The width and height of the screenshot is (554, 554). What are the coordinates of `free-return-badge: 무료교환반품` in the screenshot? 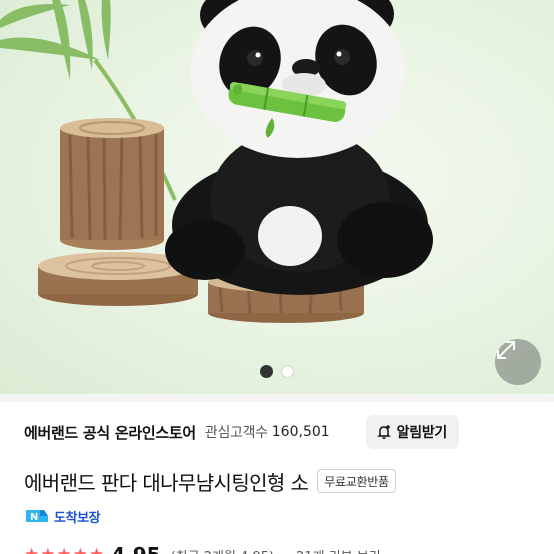 It's located at (356, 481).